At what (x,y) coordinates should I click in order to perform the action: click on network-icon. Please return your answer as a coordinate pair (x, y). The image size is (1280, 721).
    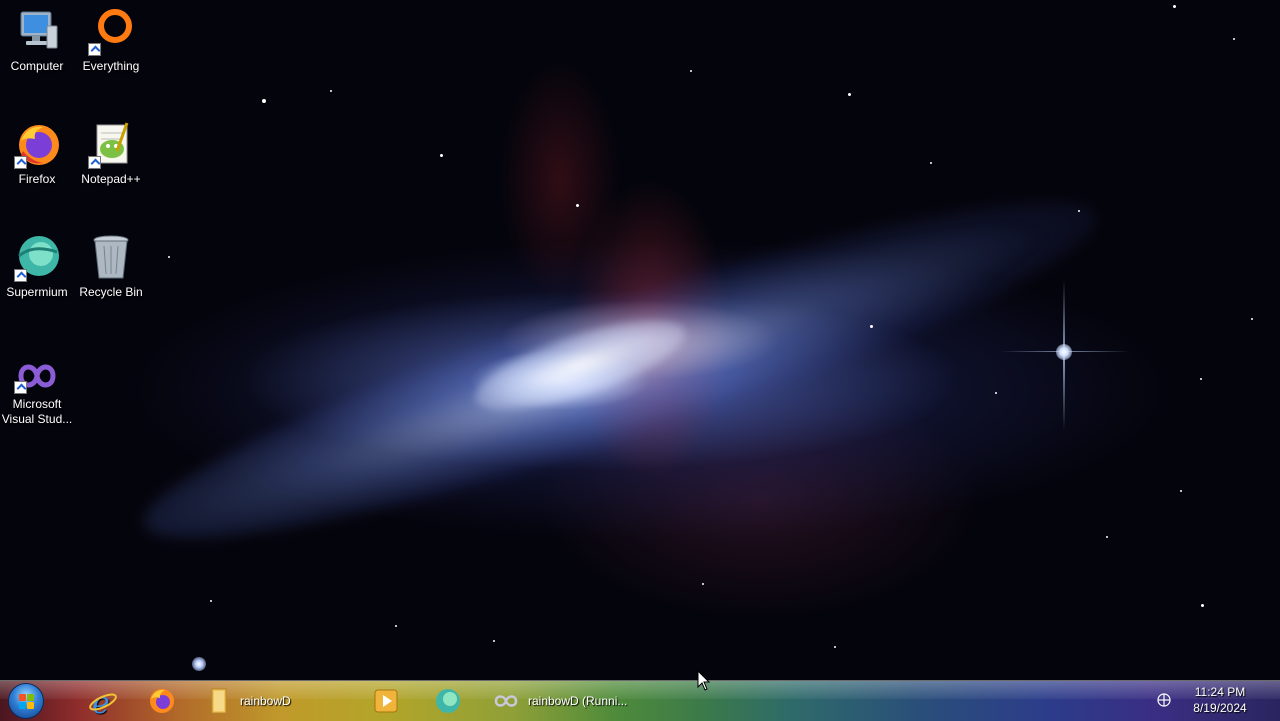
    Looking at the image, I should click on (1164, 700).